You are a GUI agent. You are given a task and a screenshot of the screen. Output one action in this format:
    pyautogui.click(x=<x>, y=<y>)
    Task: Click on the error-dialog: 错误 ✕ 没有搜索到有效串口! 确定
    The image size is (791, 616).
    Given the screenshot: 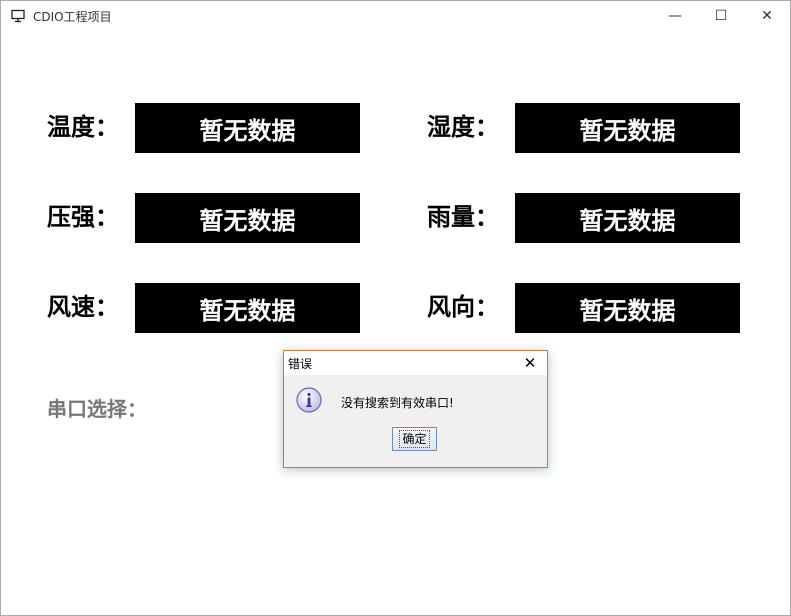 What is the action you would take?
    pyautogui.click(x=415, y=409)
    